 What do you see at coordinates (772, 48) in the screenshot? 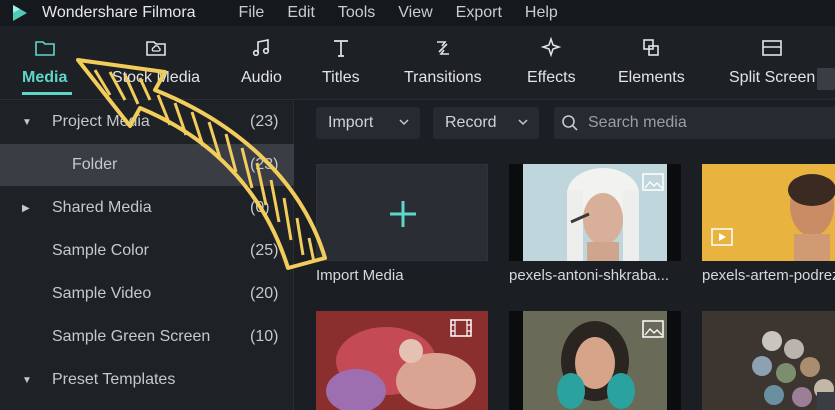
I see `split-screen-icon` at bounding box center [772, 48].